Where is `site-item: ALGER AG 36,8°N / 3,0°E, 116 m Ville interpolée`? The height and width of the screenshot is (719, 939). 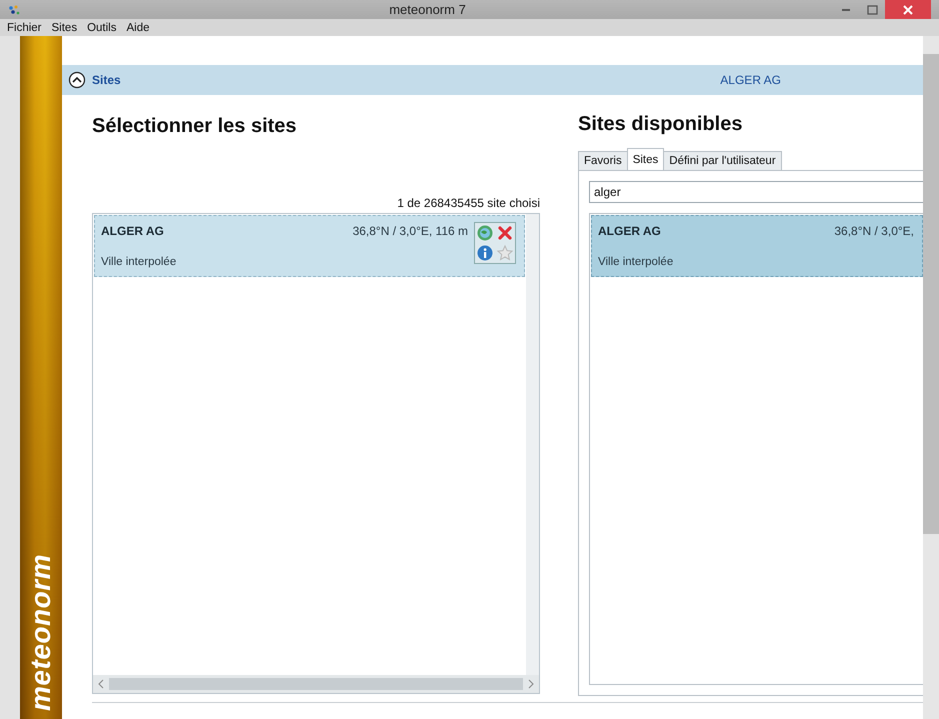 site-item: ALGER AG 36,8°N / 3,0°E, 116 m Ville interpolée is located at coordinates (309, 246).